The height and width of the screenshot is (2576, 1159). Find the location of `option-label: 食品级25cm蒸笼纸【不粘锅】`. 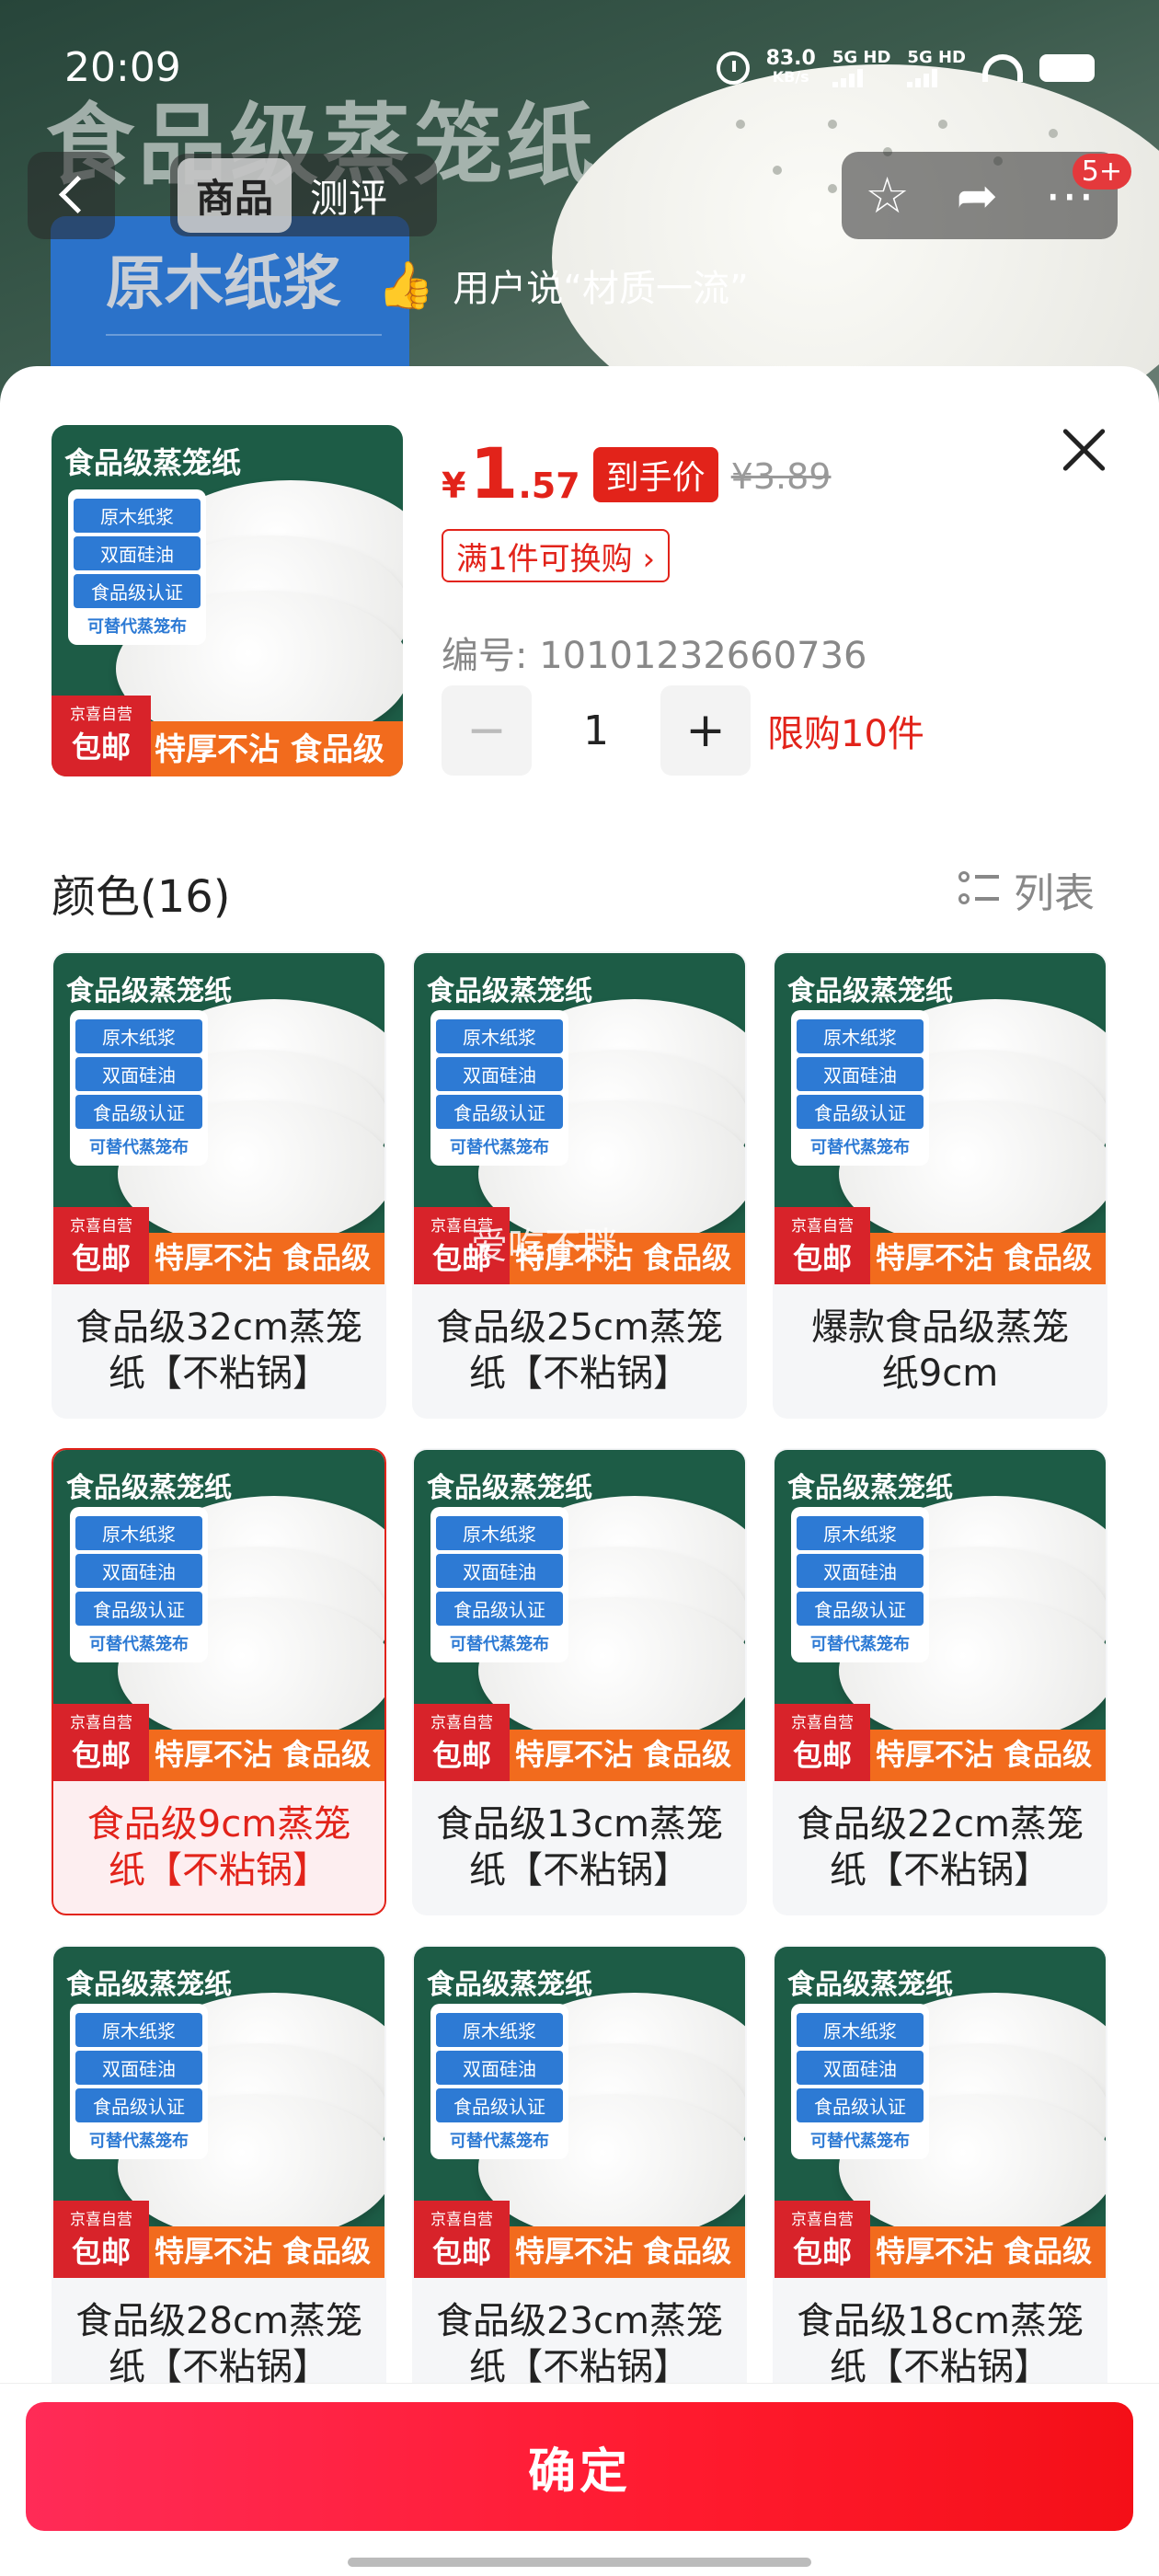

option-label: 食品级25cm蒸笼纸【不粘锅】 is located at coordinates (579, 1350).